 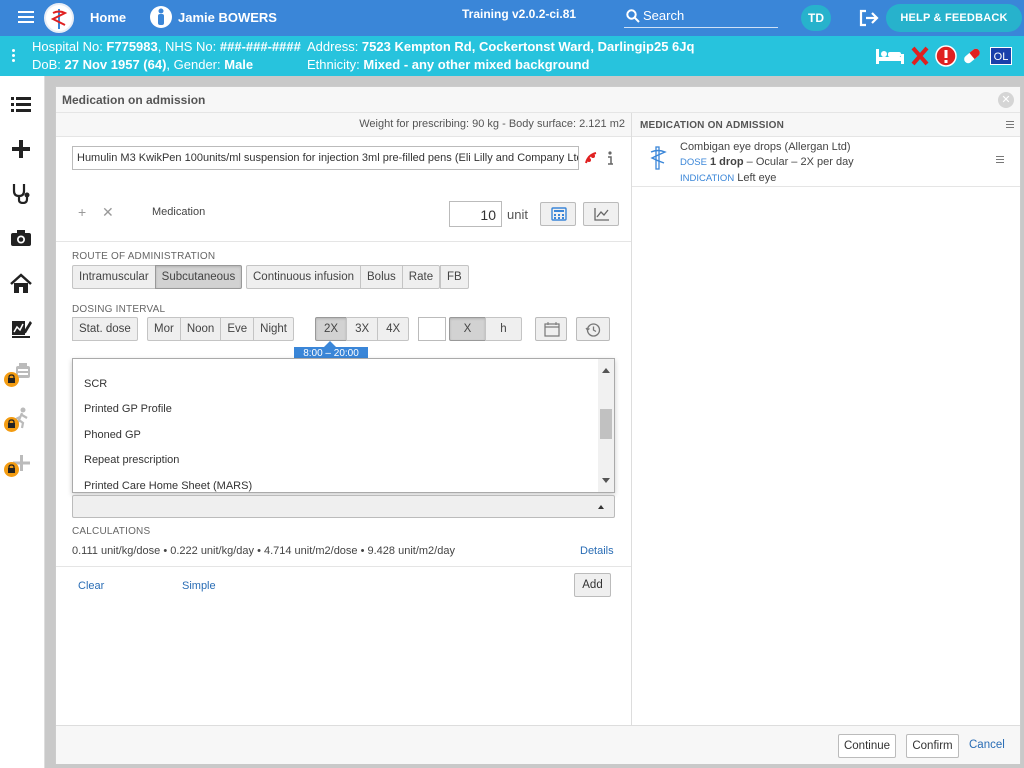 What do you see at coordinates (144, 256) in the screenshot?
I see `route-label: ROUTE OF ADMINISTRATION` at bounding box center [144, 256].